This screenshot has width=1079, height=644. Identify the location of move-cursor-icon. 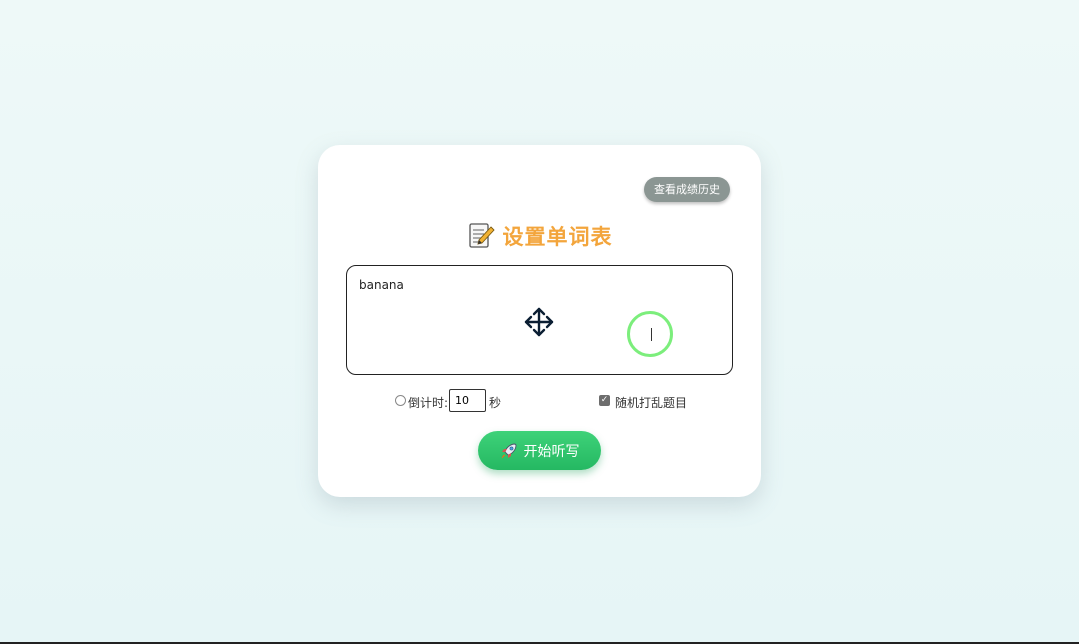
(539, 322).